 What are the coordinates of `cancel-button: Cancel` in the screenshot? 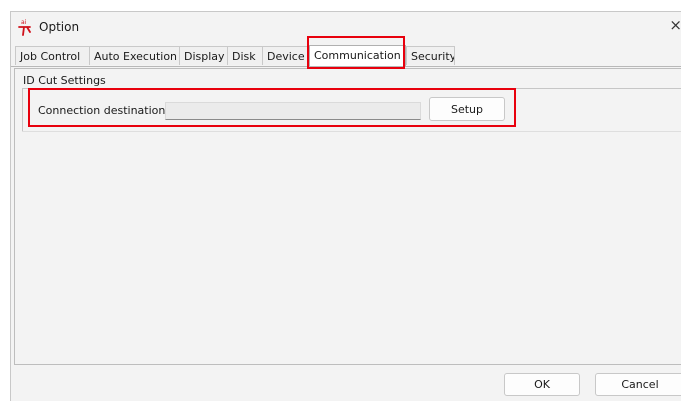 It's located at (638, 384).